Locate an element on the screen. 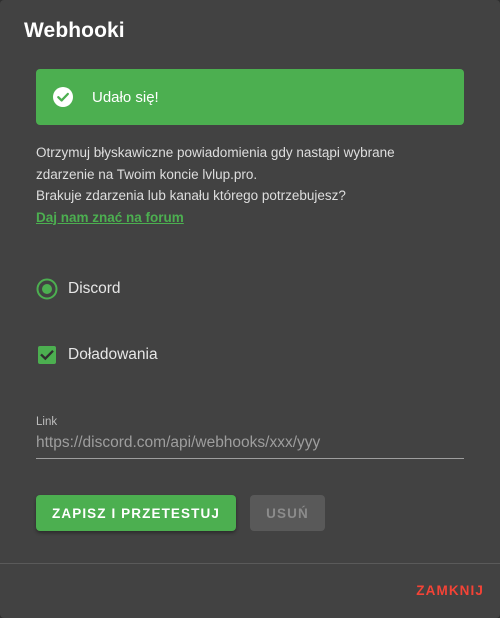  alert-message: Udało się! is located at coordinates (125, 97).